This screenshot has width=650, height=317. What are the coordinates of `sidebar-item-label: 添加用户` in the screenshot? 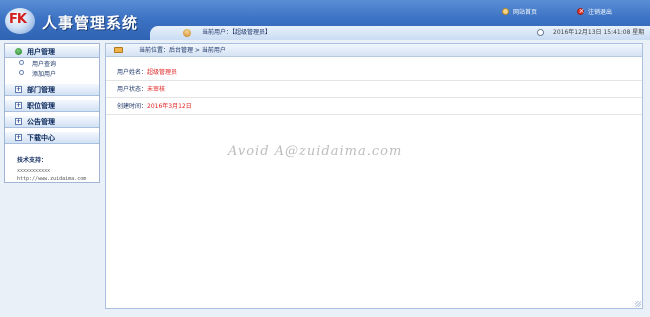 It's located at (44, 74).